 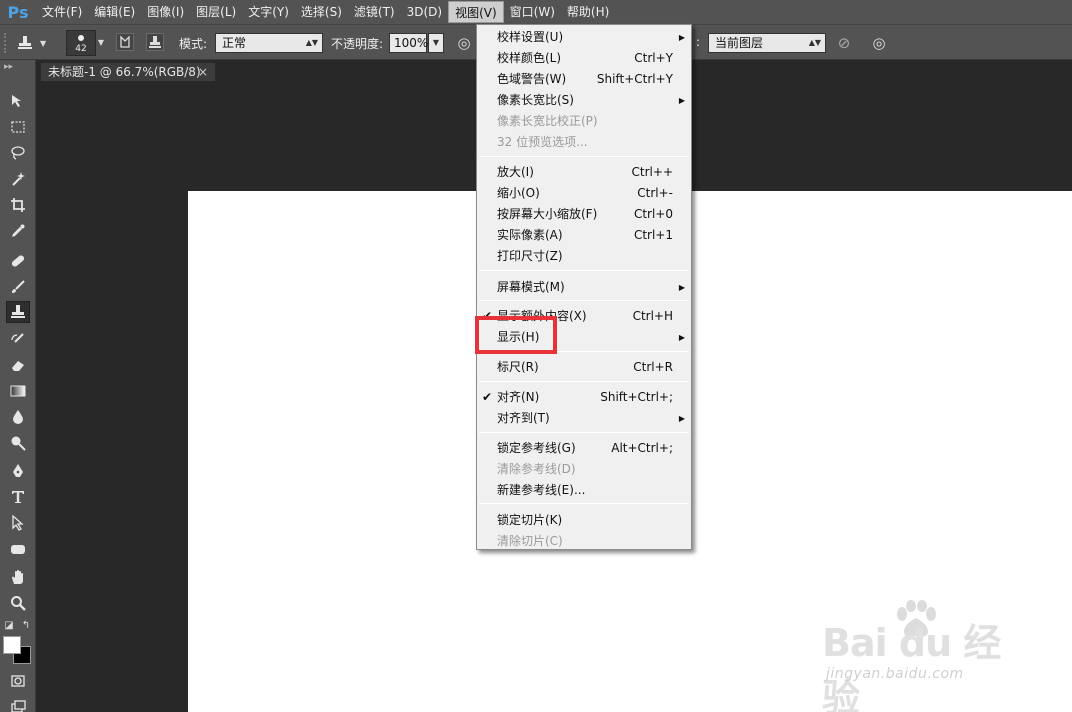 I want to click on menu-item-pixel-aspect-ratio: 像素长宽比(S) ▶, so click(x=584, y=100).